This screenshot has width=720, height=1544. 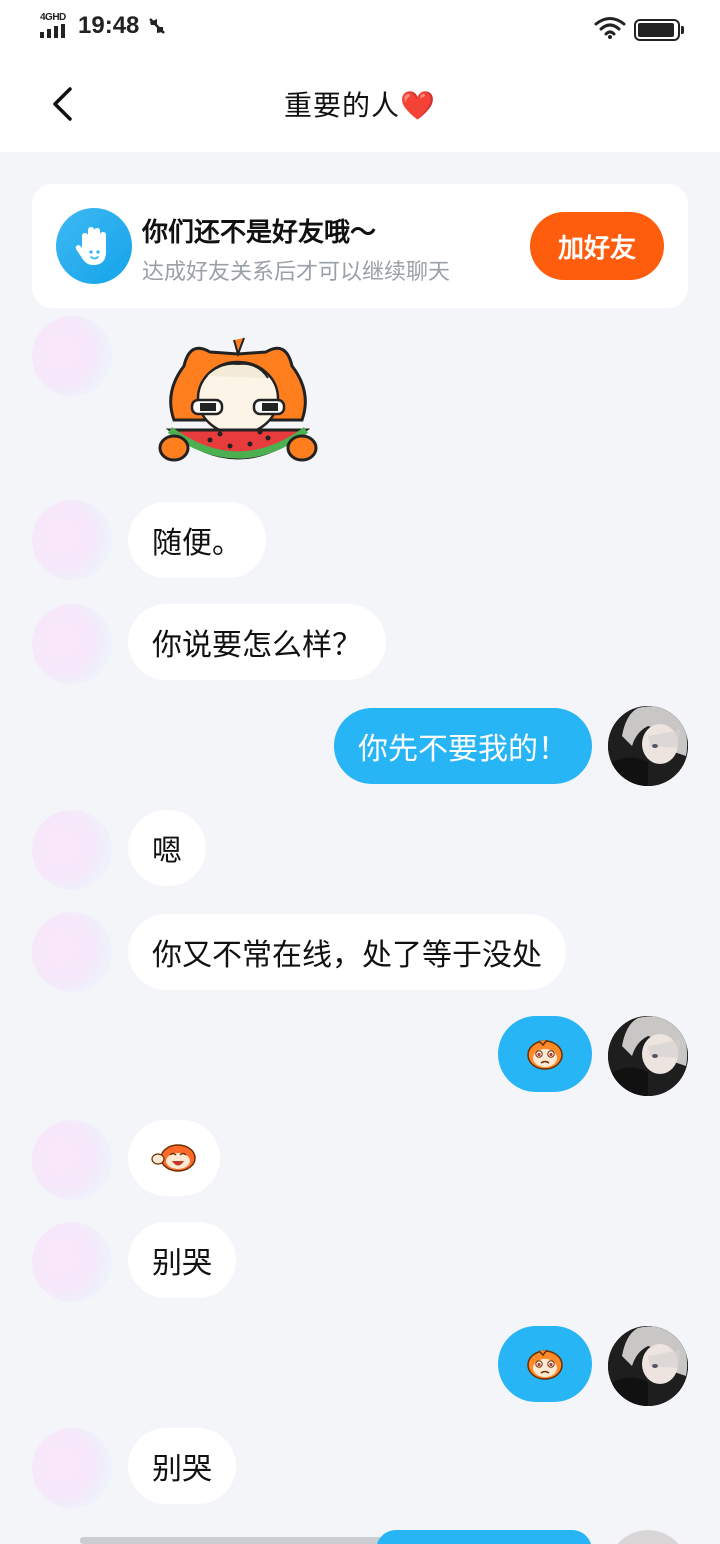 I want to click on page-title: 重要的人❤️, so click(x=360, y=104).